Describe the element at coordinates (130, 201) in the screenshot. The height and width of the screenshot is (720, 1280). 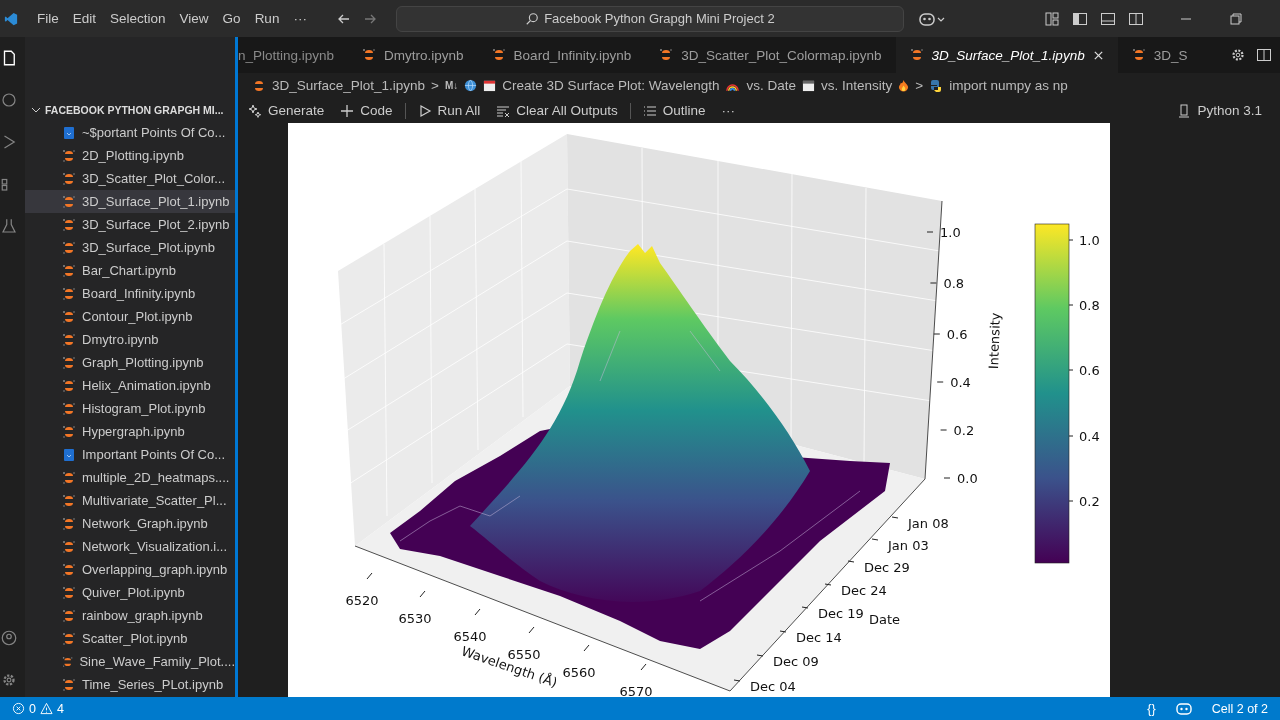
I see `explorer-tree-item: 3D_Surface_Plot_1.ipynb` at that location.